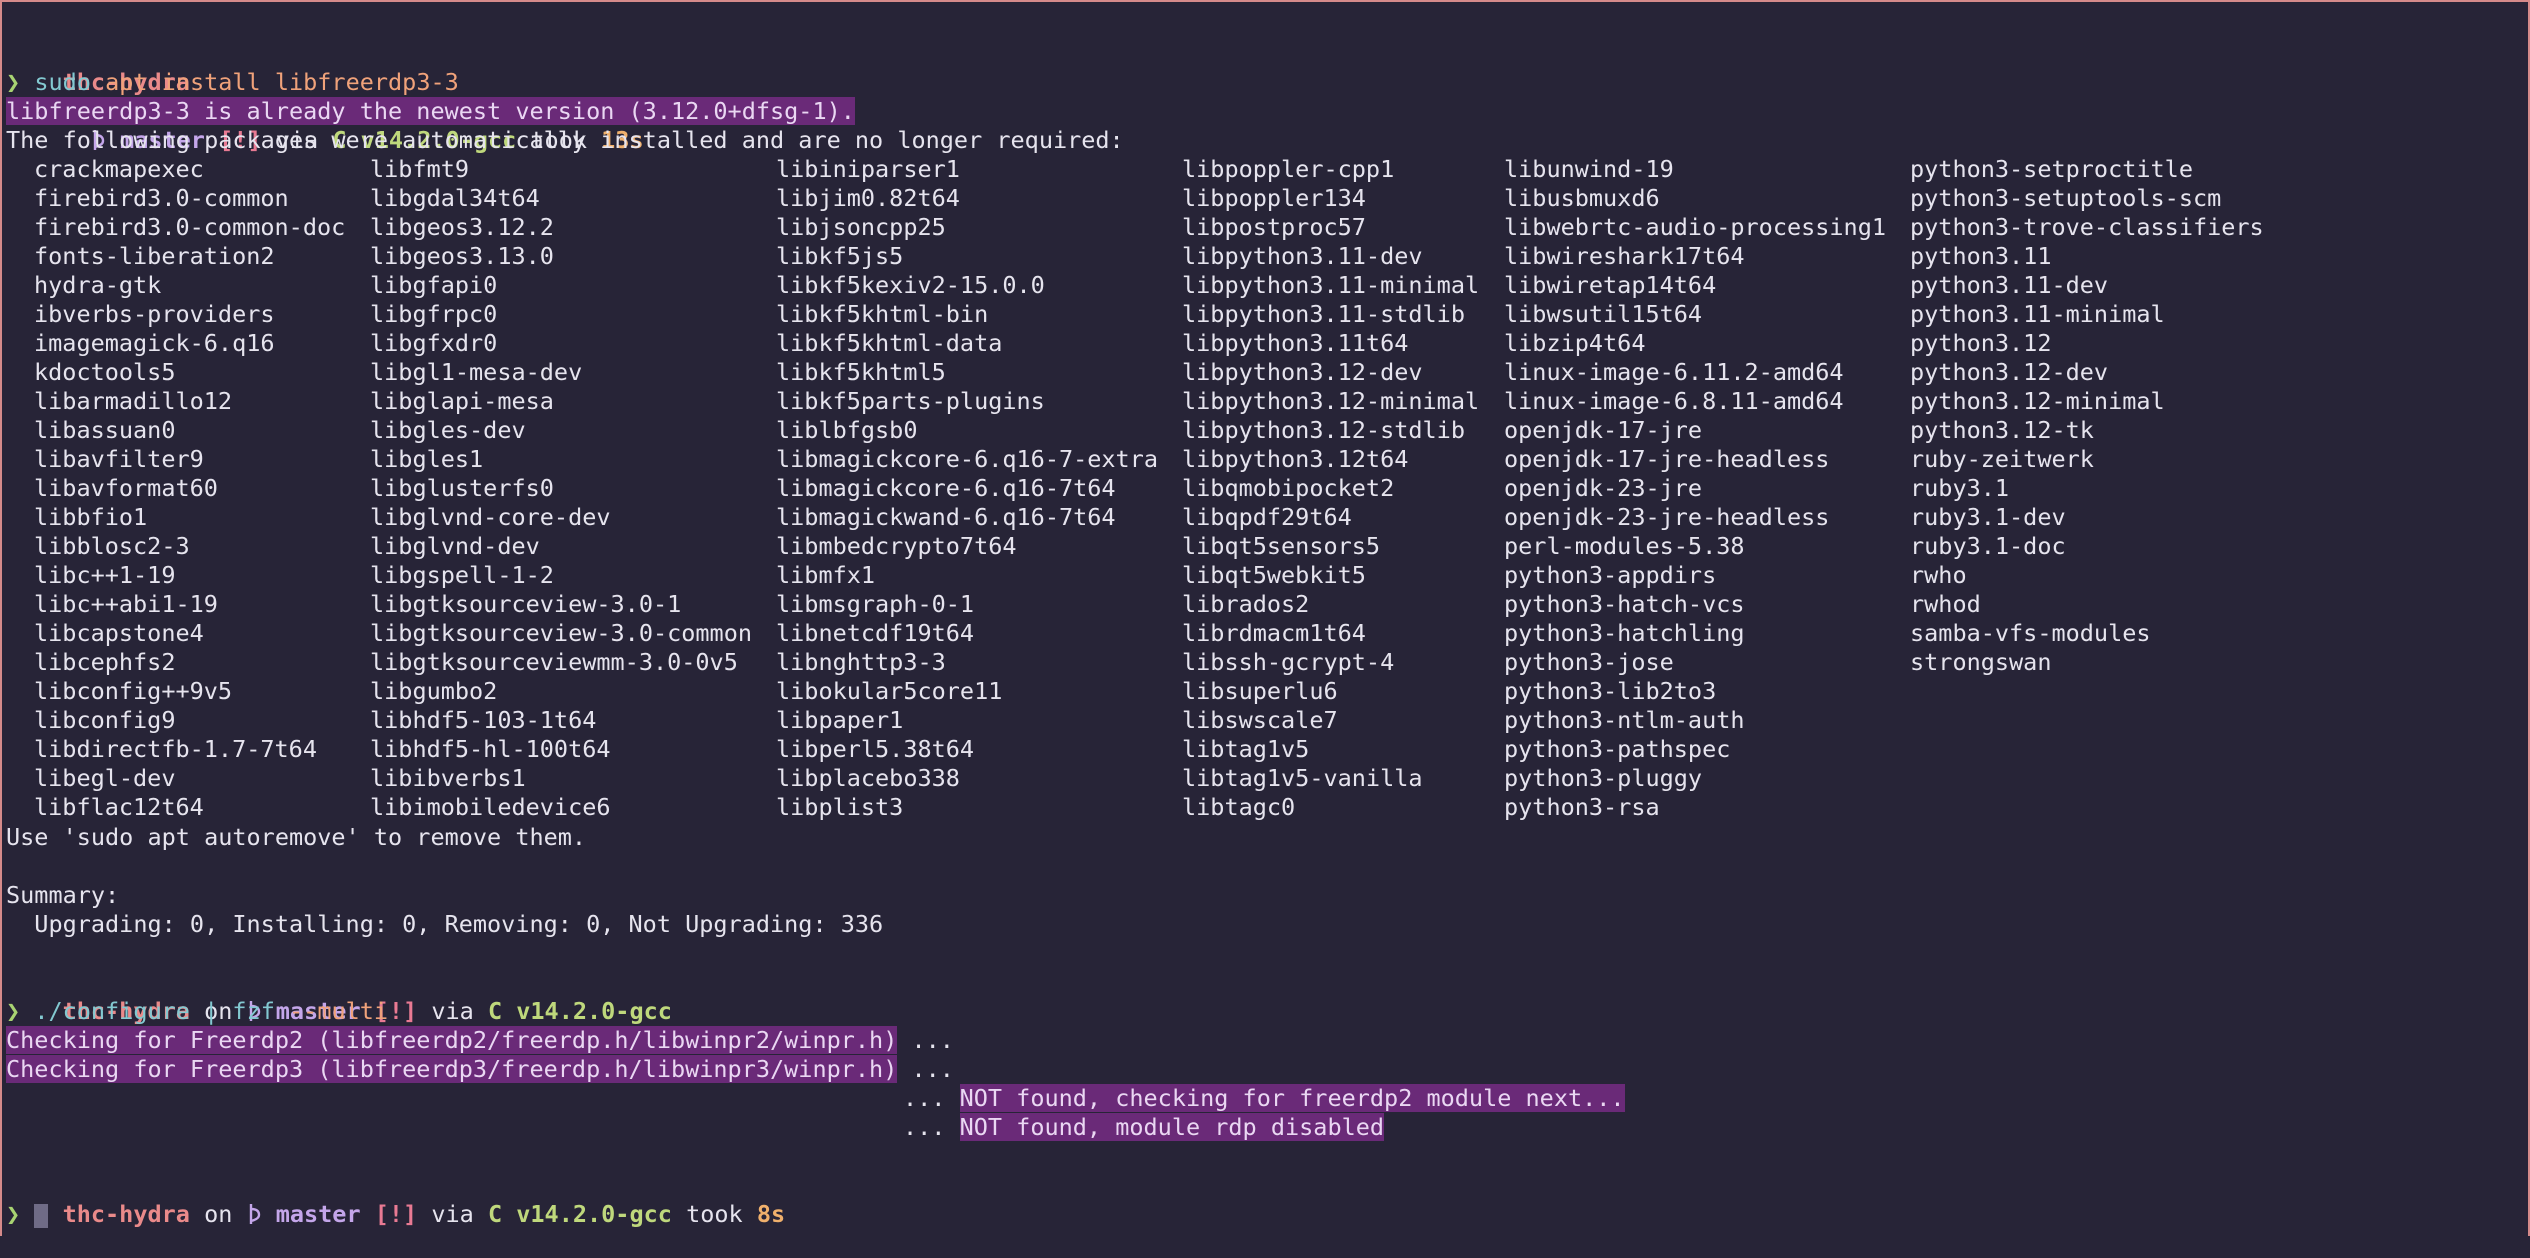 This screenshot has width=2530, height=1258. I want to click on package-item: python3.12-minimal, so click(2037, 401).